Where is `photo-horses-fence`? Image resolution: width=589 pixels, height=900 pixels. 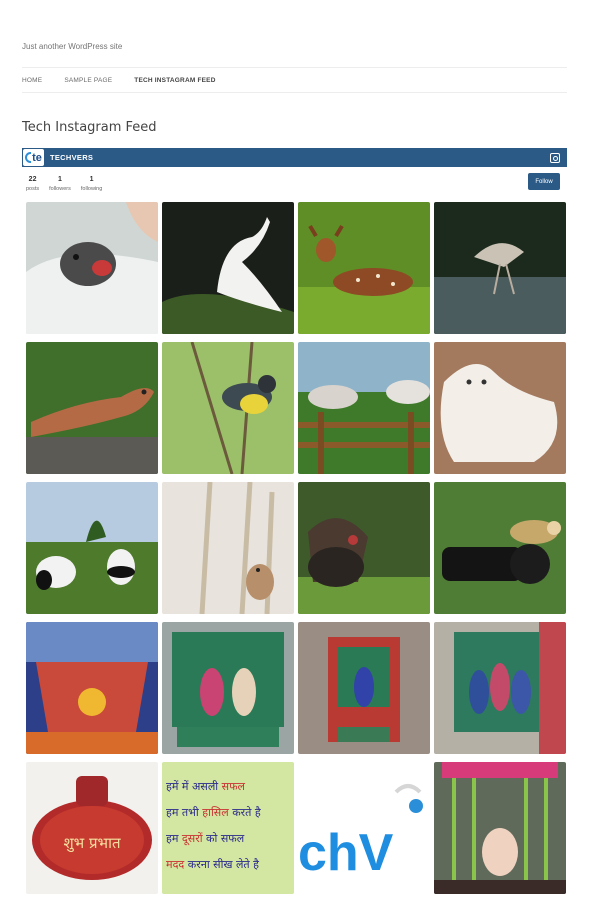 photo-horses-fence is located at coordinates (364, 408).